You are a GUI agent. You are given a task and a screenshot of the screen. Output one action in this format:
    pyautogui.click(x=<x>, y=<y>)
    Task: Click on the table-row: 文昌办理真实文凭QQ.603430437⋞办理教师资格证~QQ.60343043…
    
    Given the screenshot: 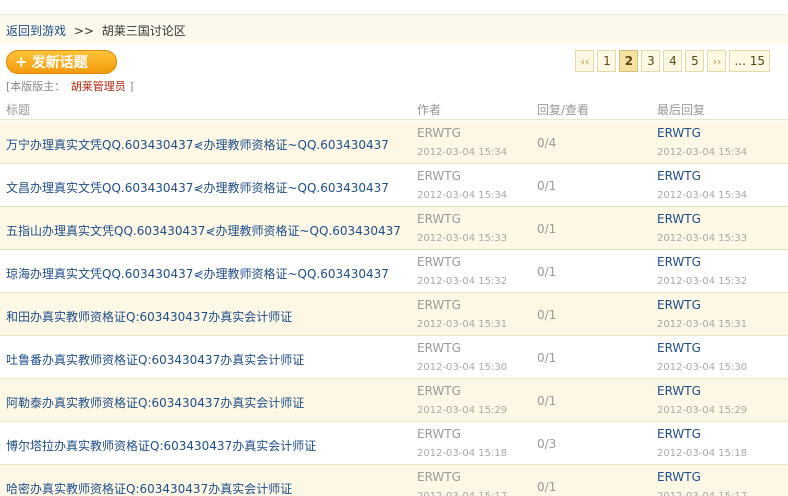 What is the action you would take?
    pyautogui.click(x=394, y=185)
    